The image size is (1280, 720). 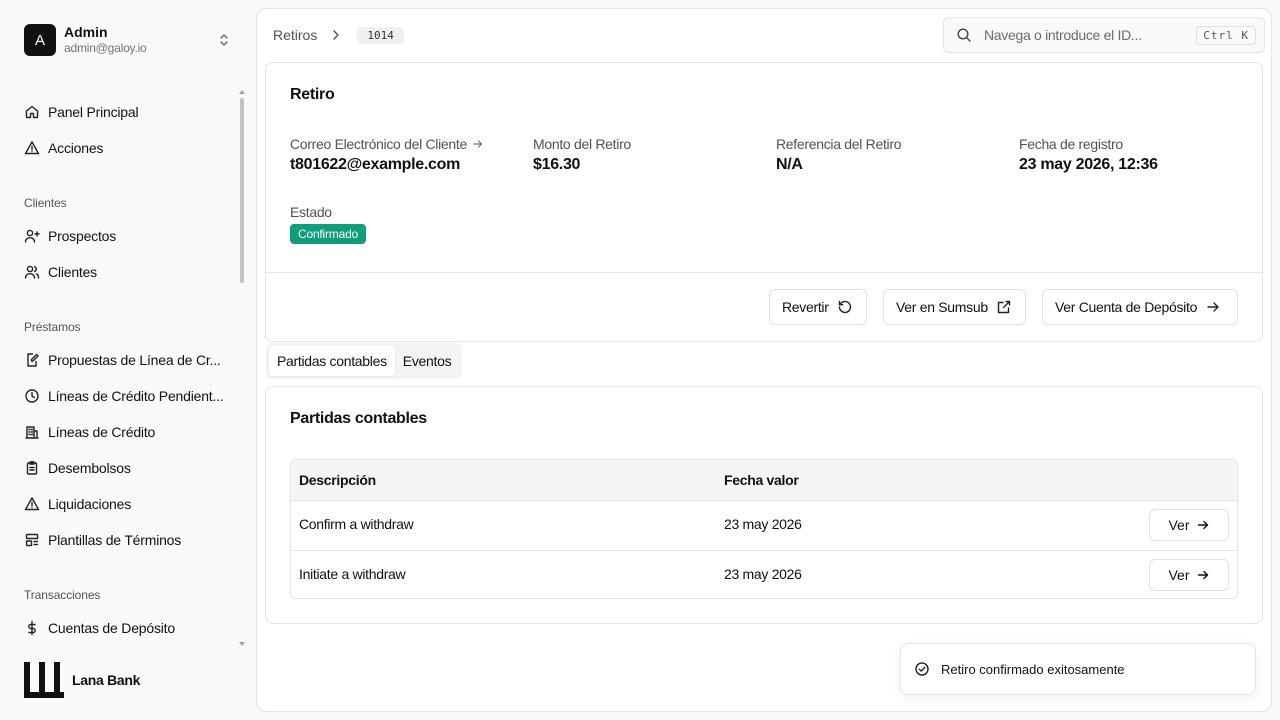 What do you see at coordinates (93, 112) in the screenshot?
I see `sidebar-item-label: Panel Principal` at bounding box center [93, 112].